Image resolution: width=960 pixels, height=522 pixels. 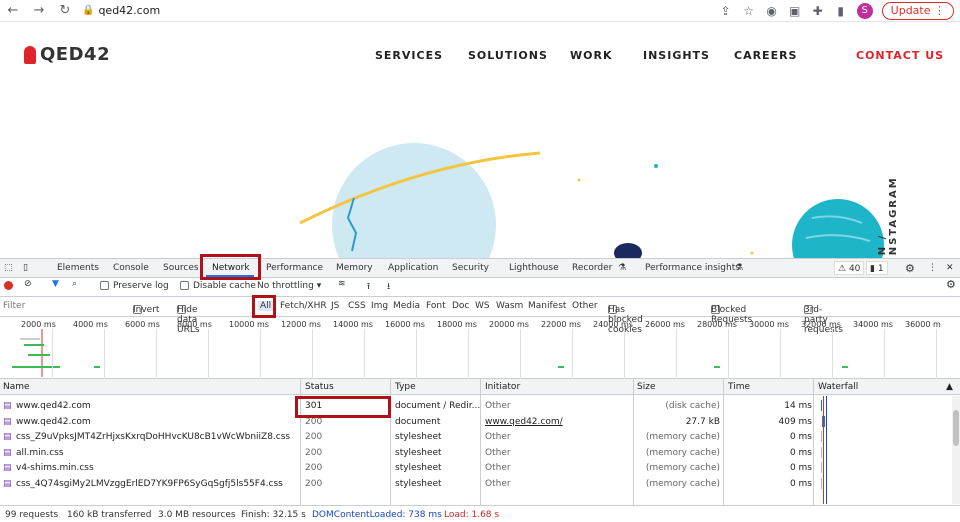 I want to click on cell-initiator: www.qed42.com/, so click(x=524, y=422).